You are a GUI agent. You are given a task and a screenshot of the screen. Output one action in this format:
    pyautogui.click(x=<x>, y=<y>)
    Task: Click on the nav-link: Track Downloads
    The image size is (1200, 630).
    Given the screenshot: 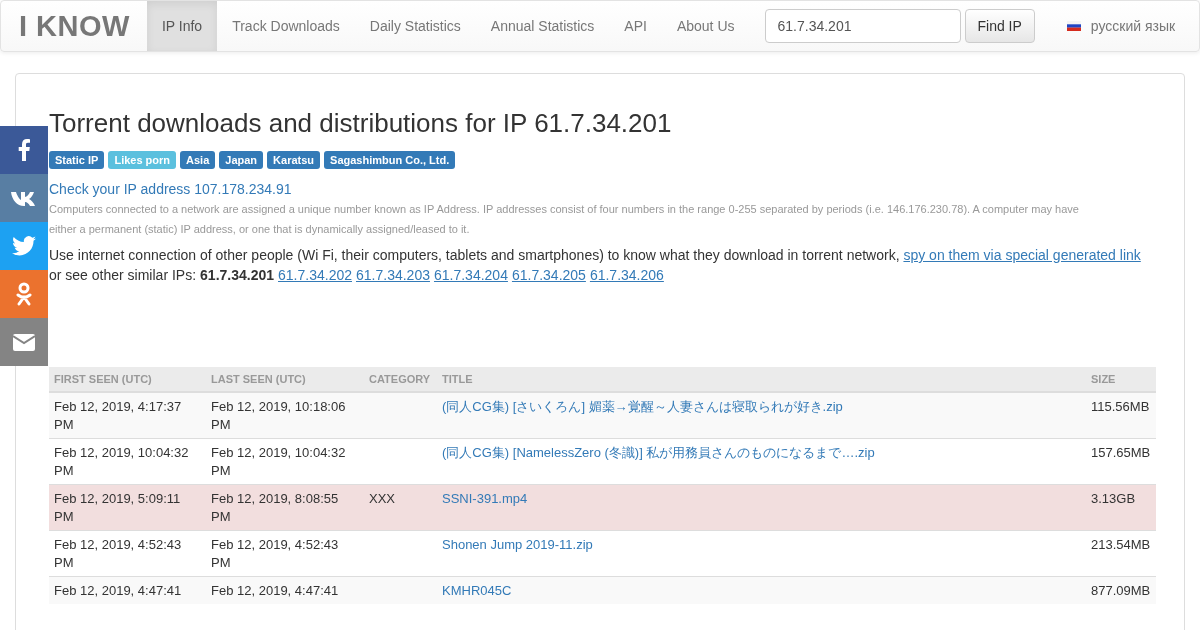 What is the action you would take?
    pyautogui.click(x=286, y=26)
    